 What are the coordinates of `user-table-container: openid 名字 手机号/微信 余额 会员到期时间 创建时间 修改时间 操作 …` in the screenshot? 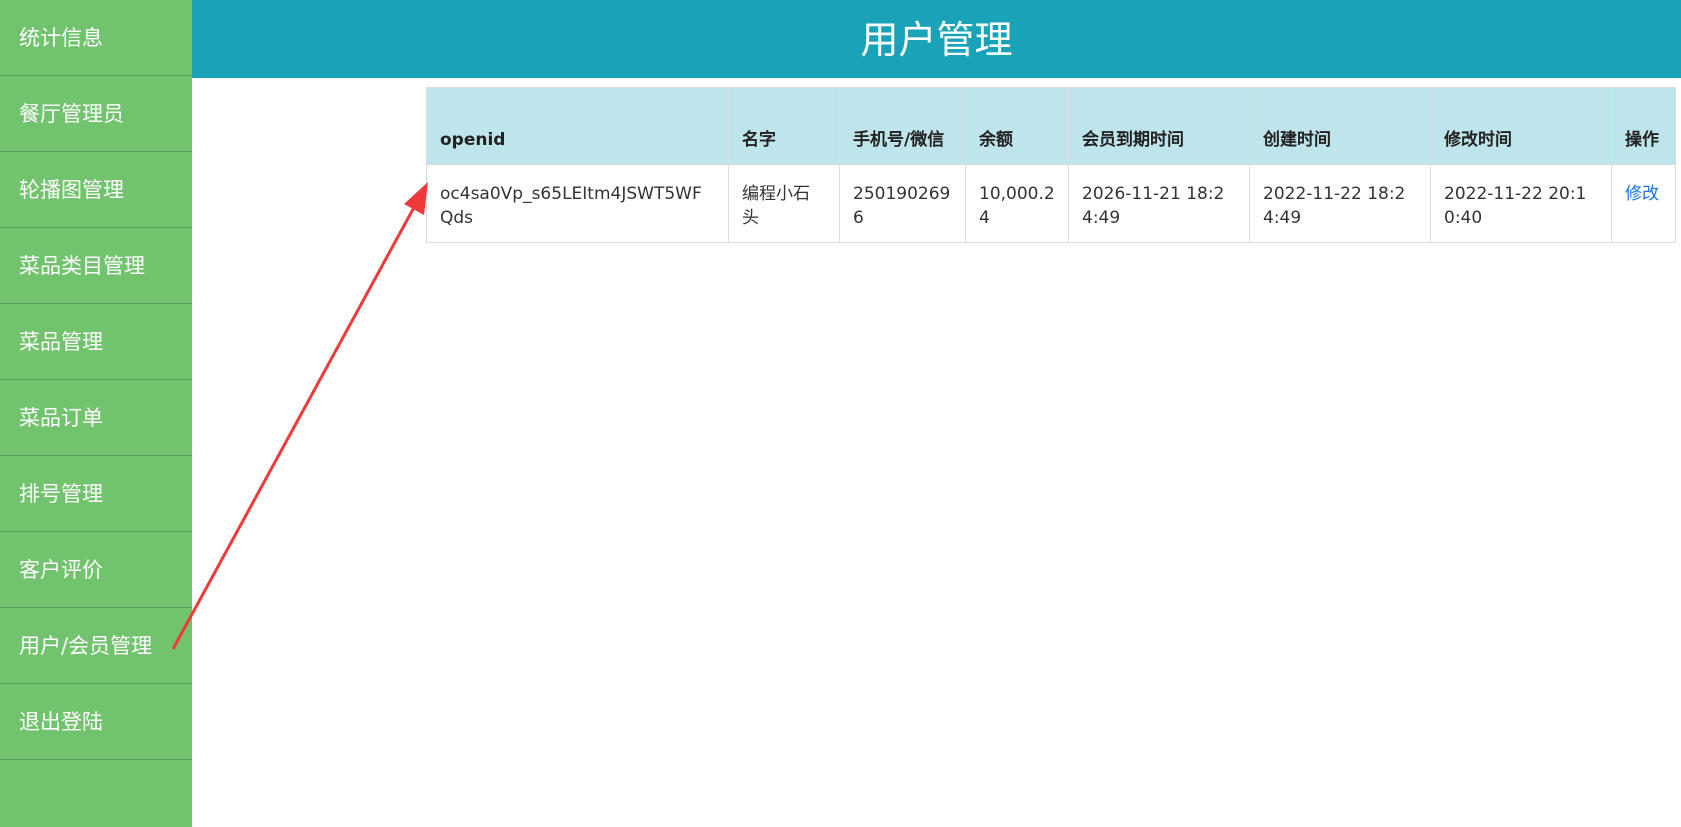 It's located at (1051, 165).